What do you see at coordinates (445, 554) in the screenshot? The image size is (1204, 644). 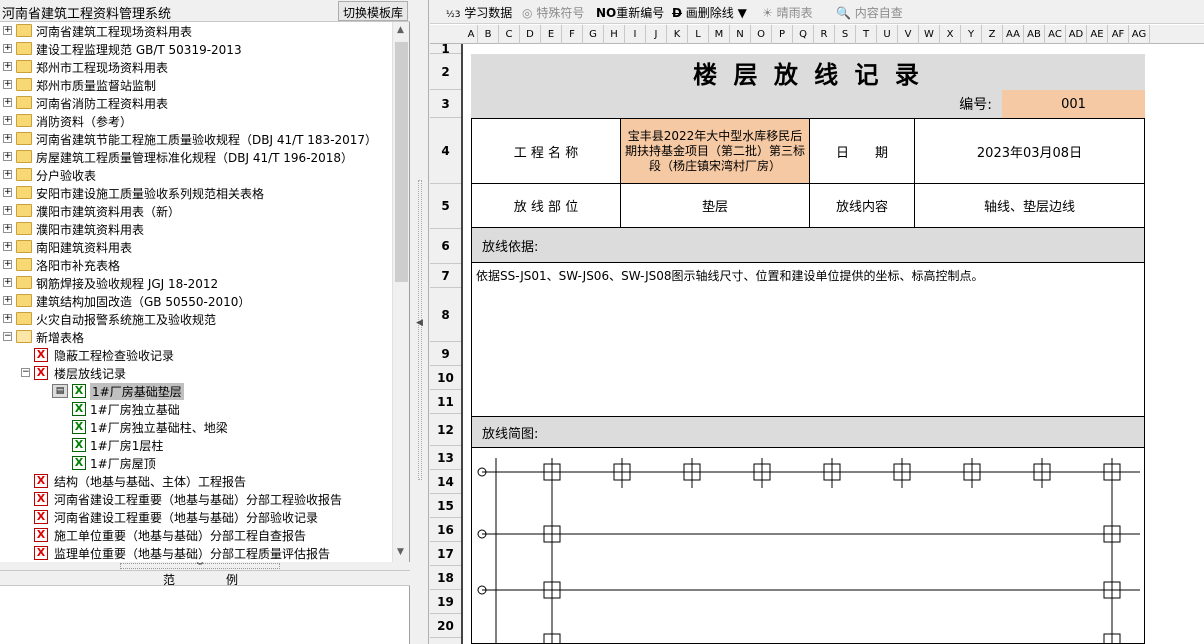 I see `row-header-cell: 17` at bounding box center [445, 554].